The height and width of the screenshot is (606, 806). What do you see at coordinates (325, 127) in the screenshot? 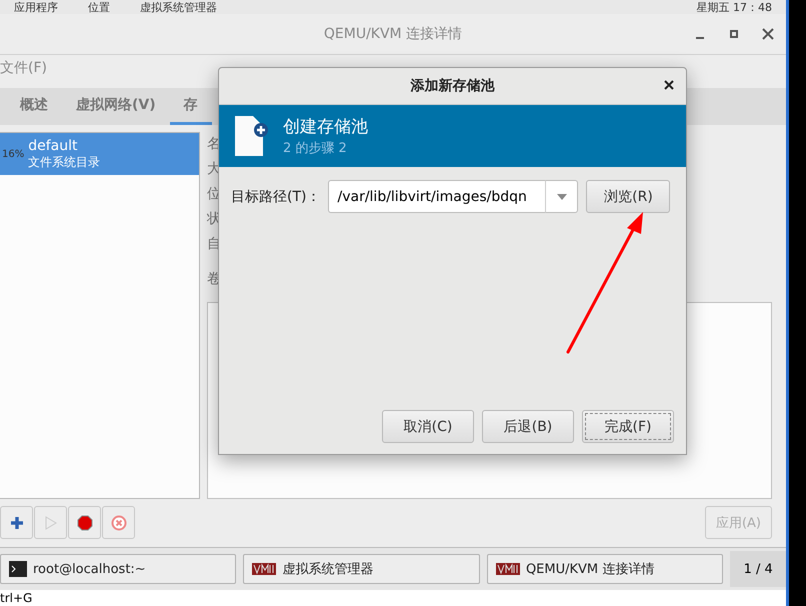
I see `header-title: 创建存储池` at bounding box center [325, 127].